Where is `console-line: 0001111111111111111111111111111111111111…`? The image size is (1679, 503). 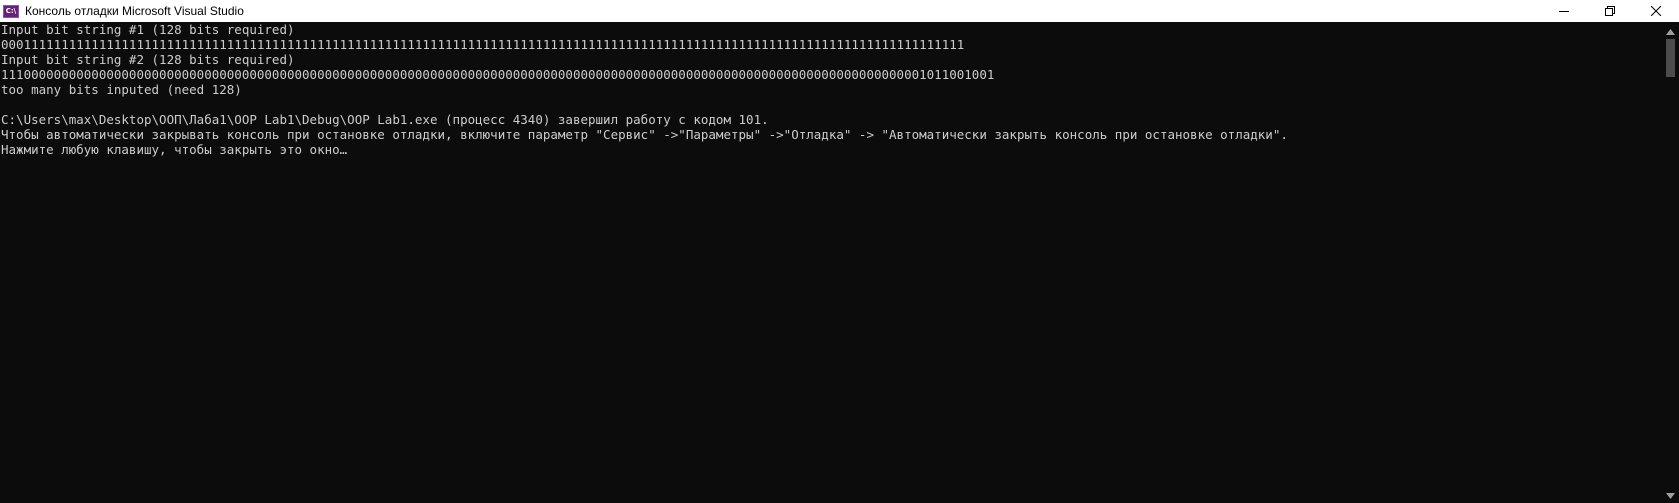
console-line: 0001111111111111111111111111111111111111… is located at coordinates (483, 44).